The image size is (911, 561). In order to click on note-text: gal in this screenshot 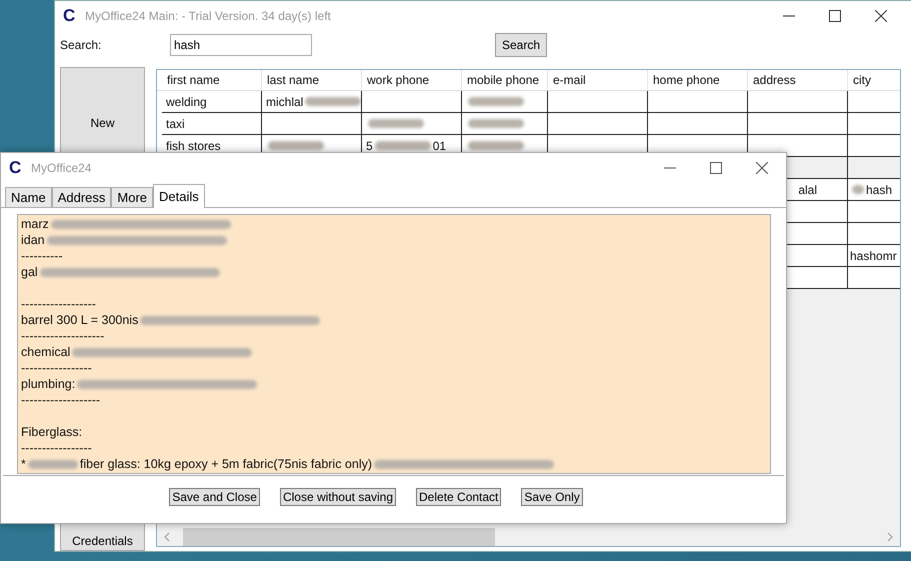, I will do `click(29, 272)`.